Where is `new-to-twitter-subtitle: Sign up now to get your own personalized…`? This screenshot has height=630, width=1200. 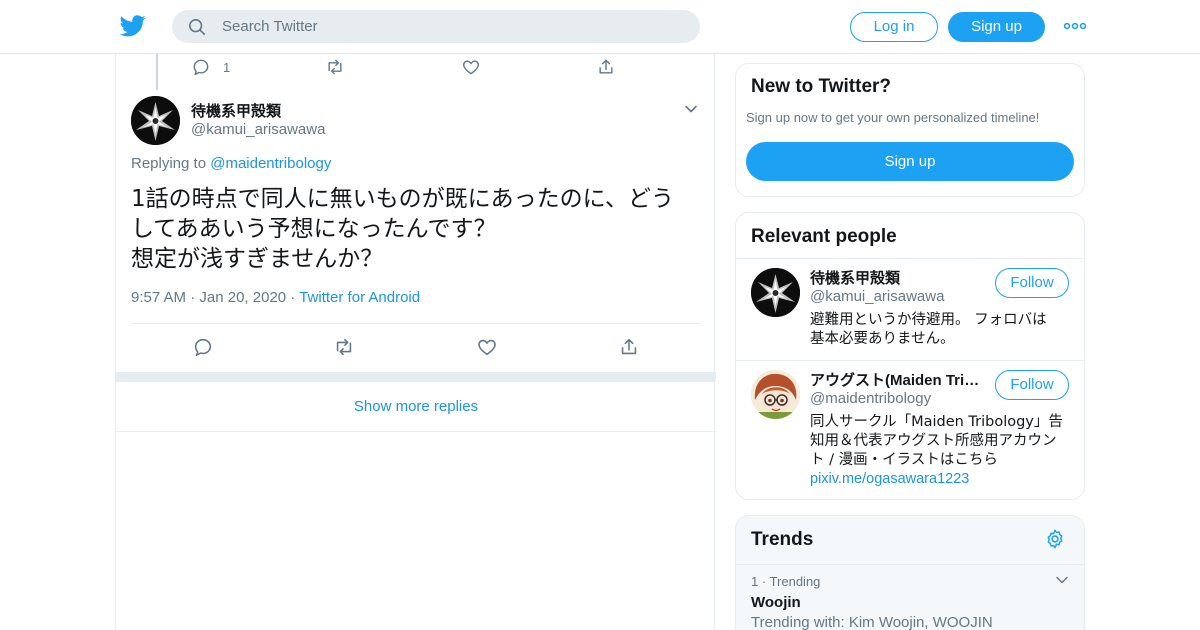
new-to-twitter-subtitle: Sign up now to get your own personalized… is located at coordinates (893, 117).